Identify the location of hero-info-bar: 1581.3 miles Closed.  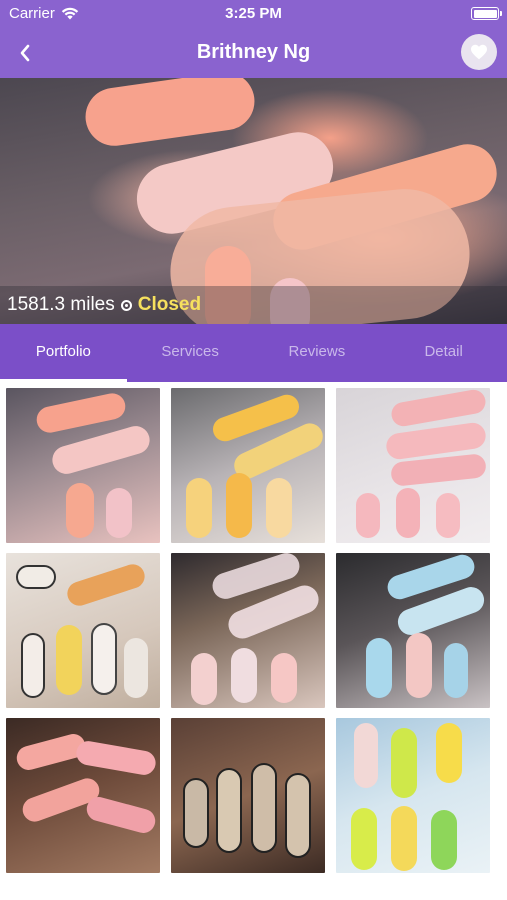
(253, 305).